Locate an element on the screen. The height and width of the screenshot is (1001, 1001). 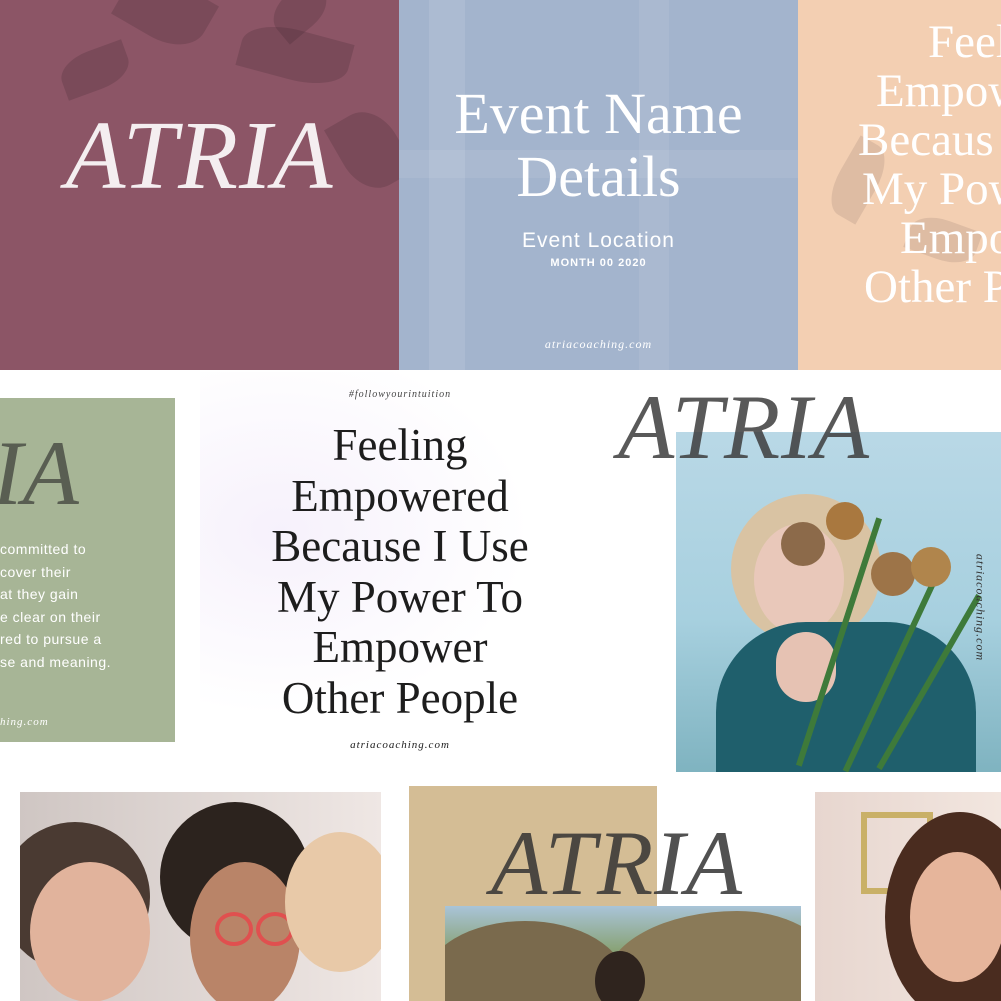
mission-line: at they gain is located at coordinates (39, 594).